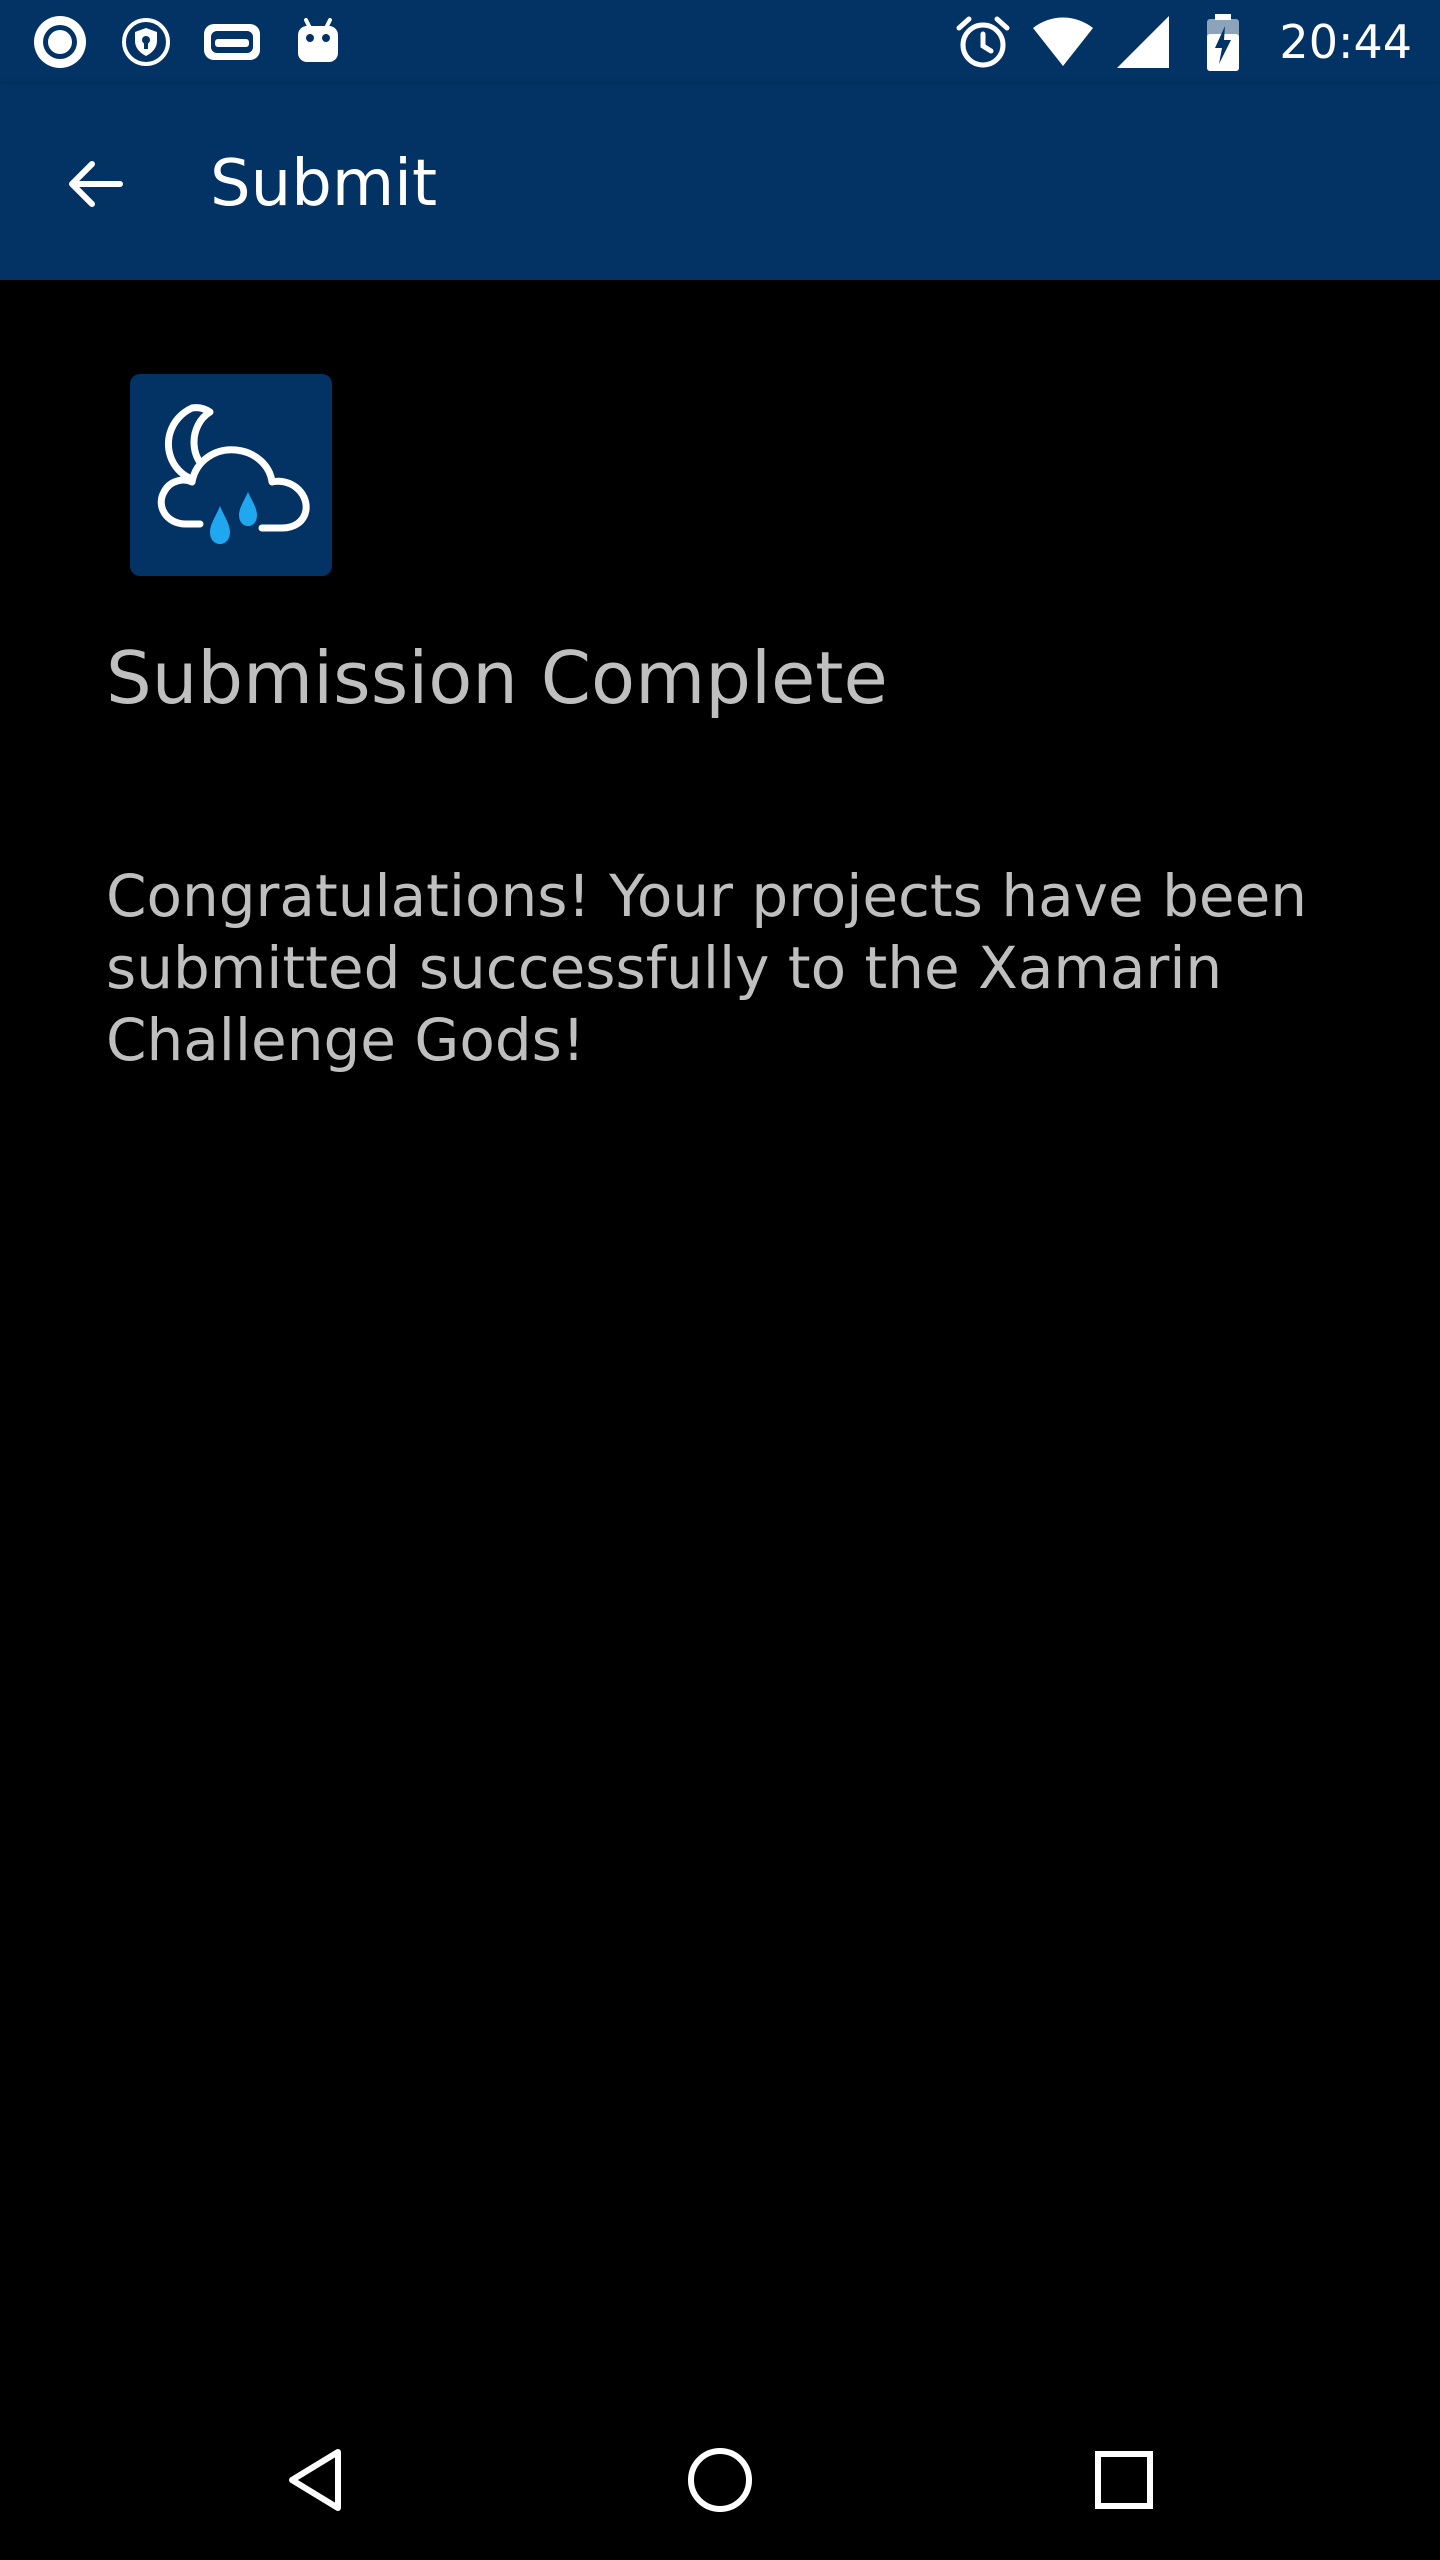 This screenshot has width=1440, height=2560. I want to click on back-button, so click(96, 184).